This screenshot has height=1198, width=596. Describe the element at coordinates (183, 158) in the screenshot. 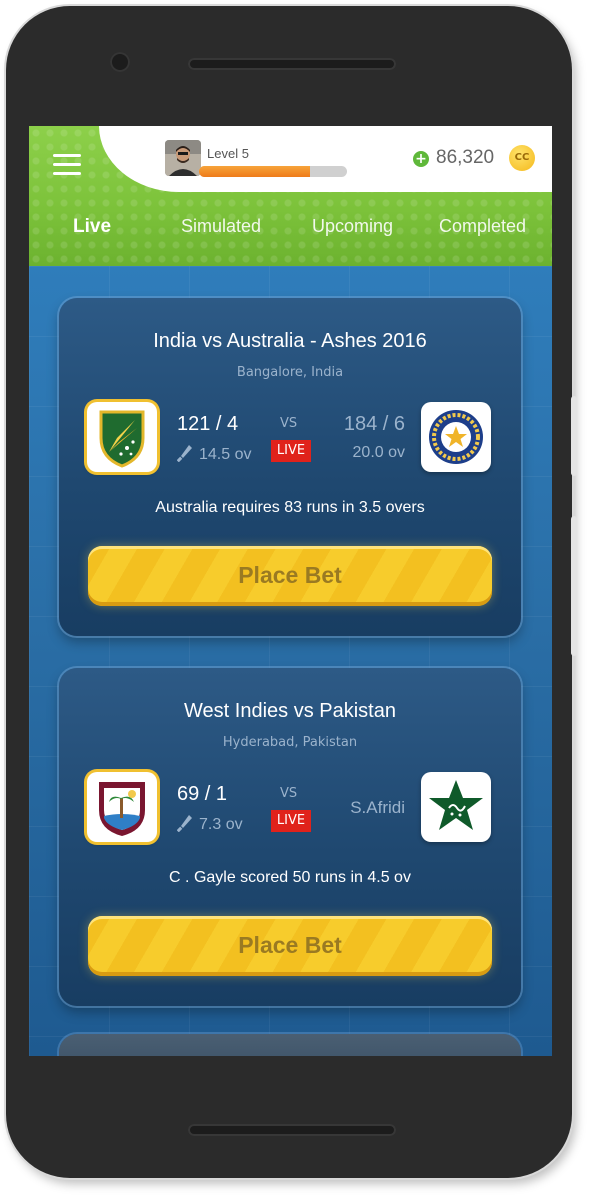

I see `avatar` at that location.